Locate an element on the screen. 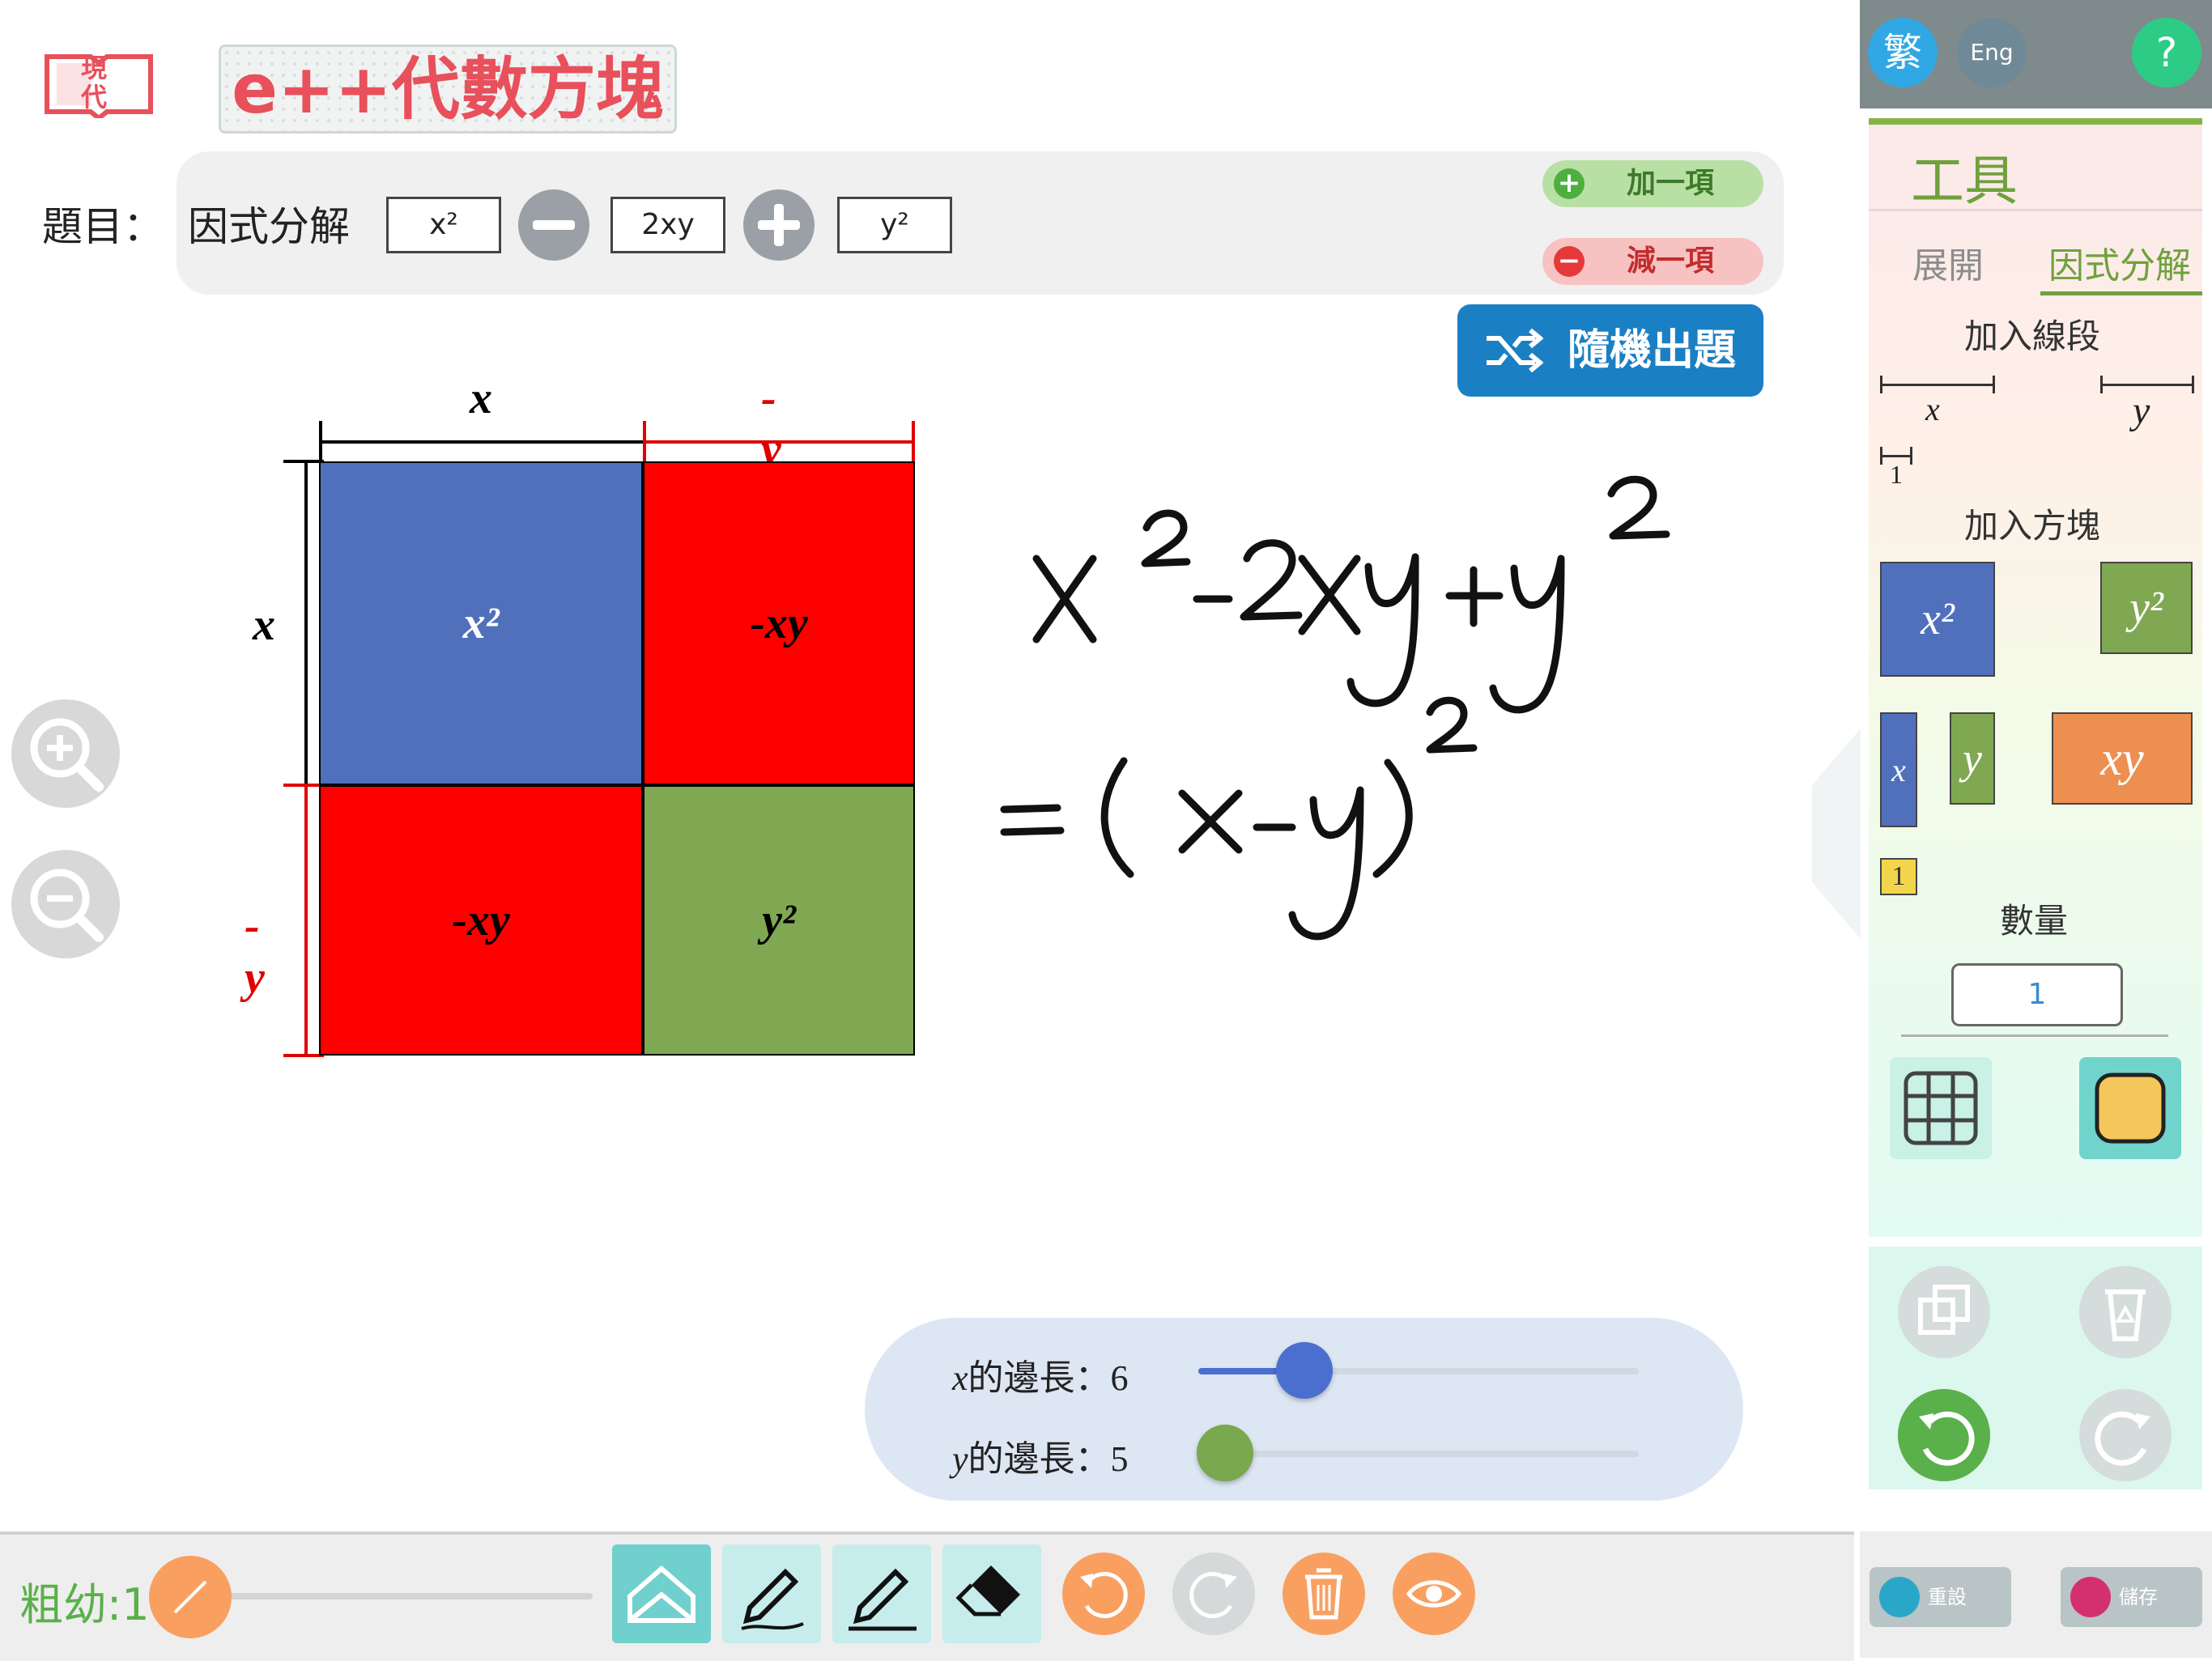  term-input-2: 2xy is located at coordinates (668, 225).